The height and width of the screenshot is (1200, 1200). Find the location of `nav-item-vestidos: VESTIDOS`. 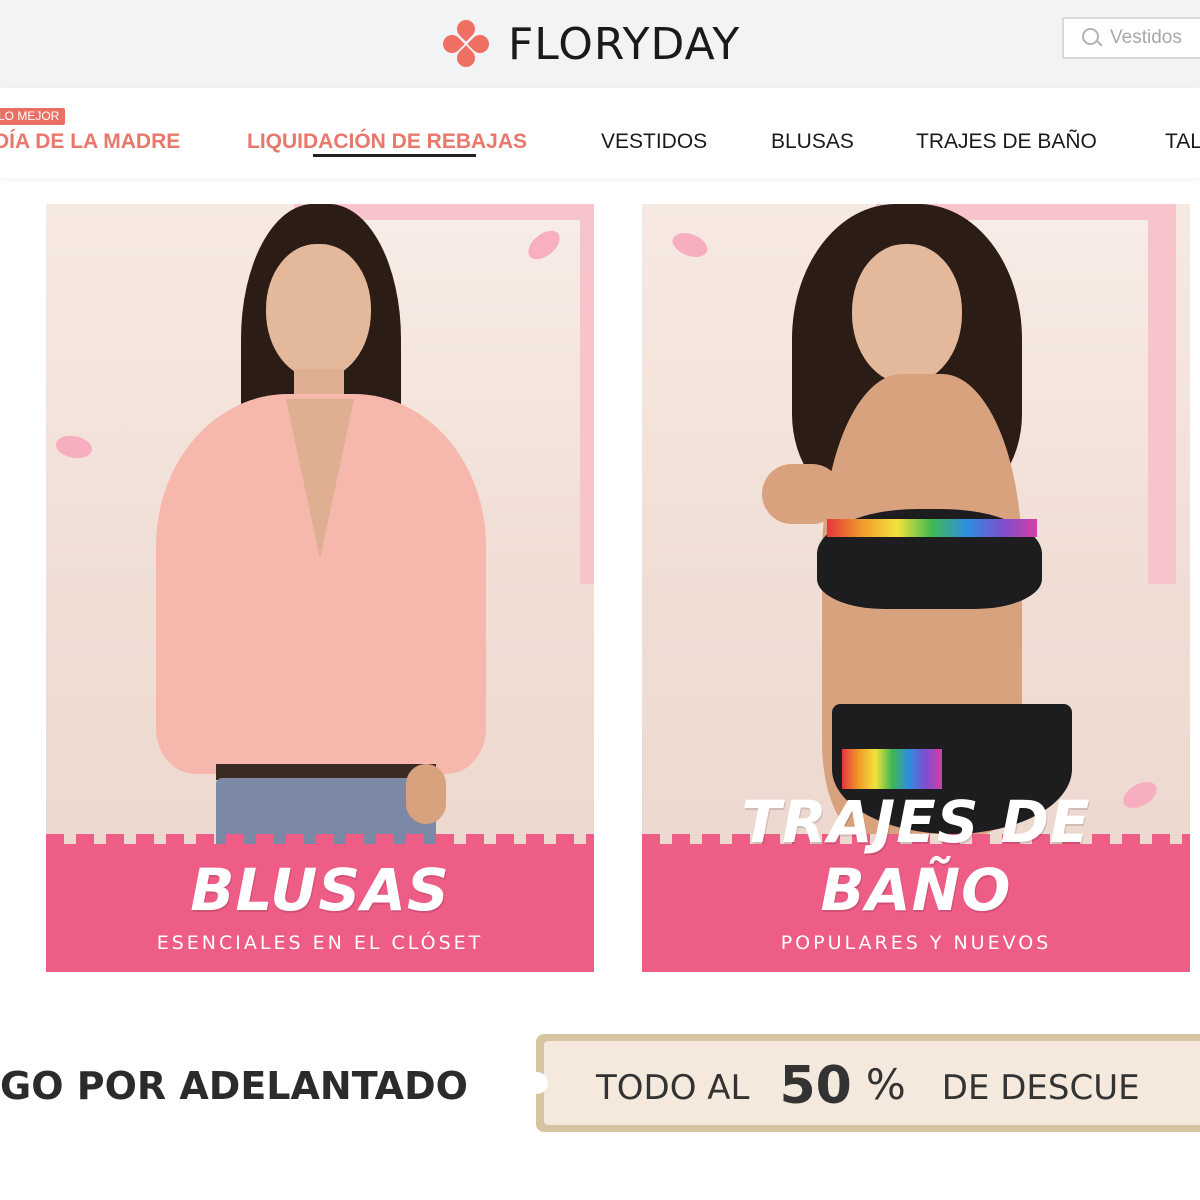

nav-item-vestidos: VESTIDOS is located at coordinates (654, 142).